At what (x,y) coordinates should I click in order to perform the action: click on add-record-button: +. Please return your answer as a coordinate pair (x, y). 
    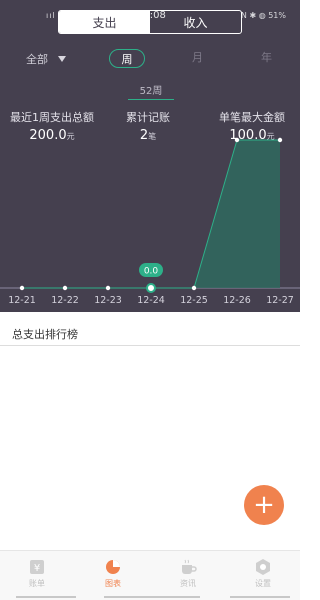
    Looking at the image, I should click on (264, 505).